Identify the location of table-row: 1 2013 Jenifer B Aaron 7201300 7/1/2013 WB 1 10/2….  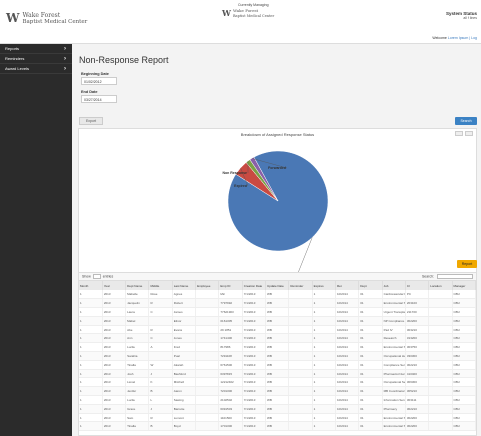
(277, 391).